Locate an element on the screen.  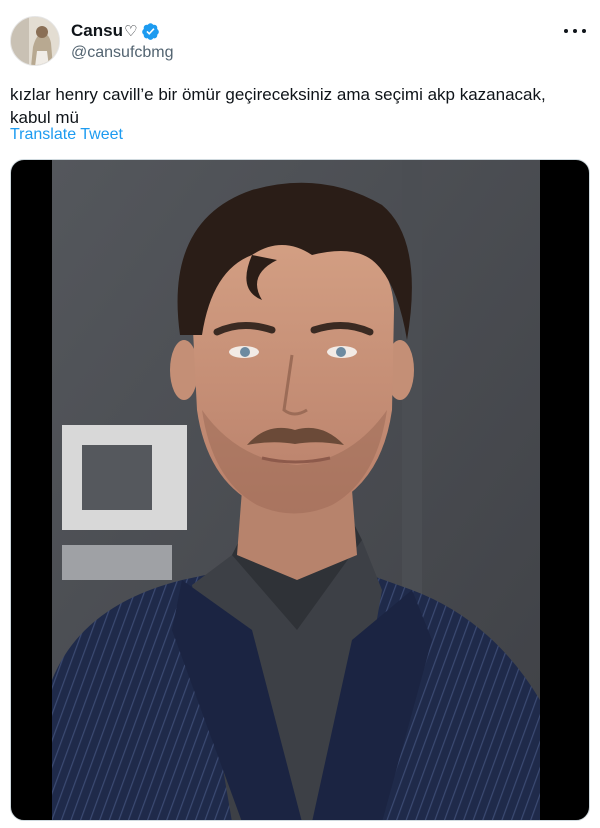
display-name-row: Cansu ♡ is located at coordinates (122, 31).